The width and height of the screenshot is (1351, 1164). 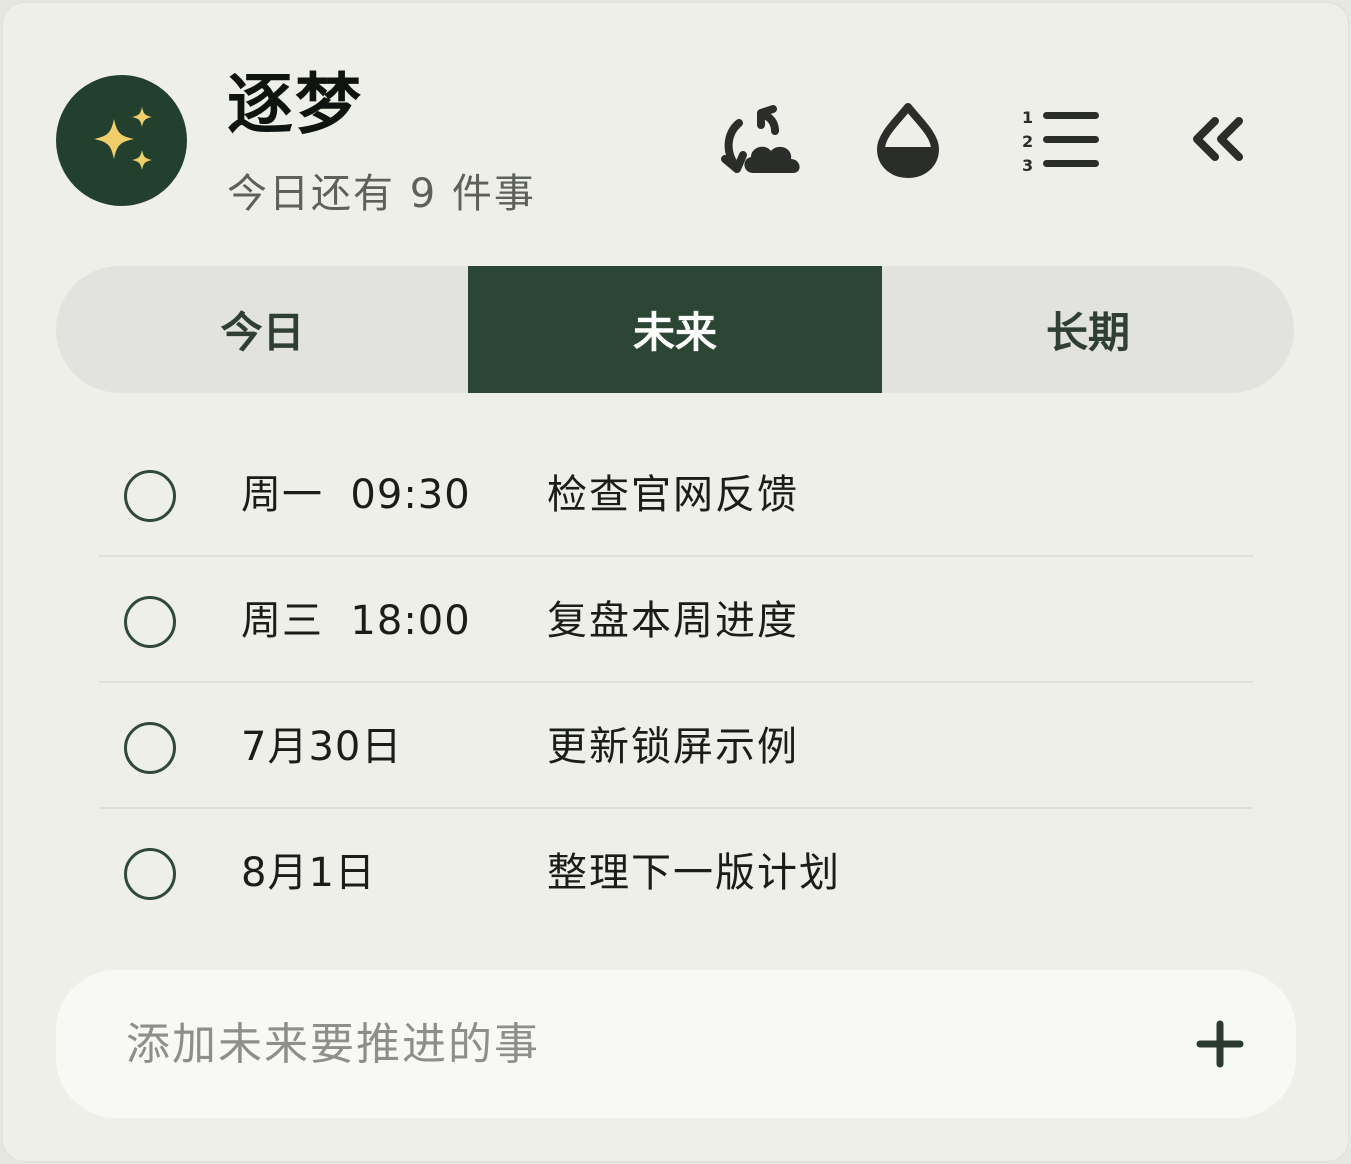 I want to click on task-title: 整理下一版计划, so click(x=694, y=873).